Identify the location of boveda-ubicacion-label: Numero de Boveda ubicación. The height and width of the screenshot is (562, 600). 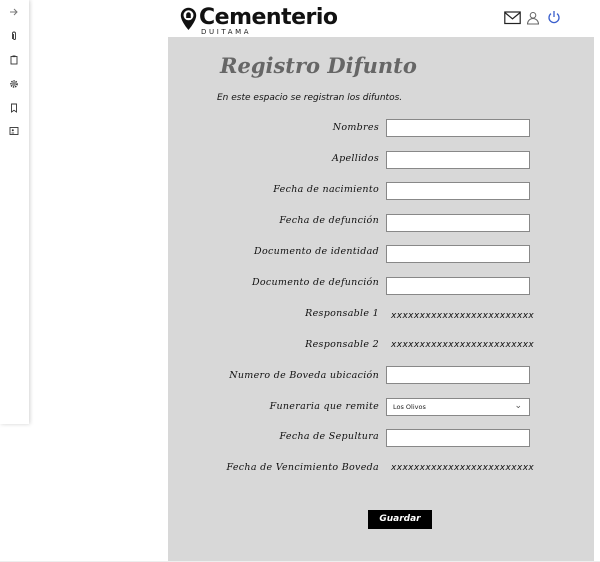
(304, 375).